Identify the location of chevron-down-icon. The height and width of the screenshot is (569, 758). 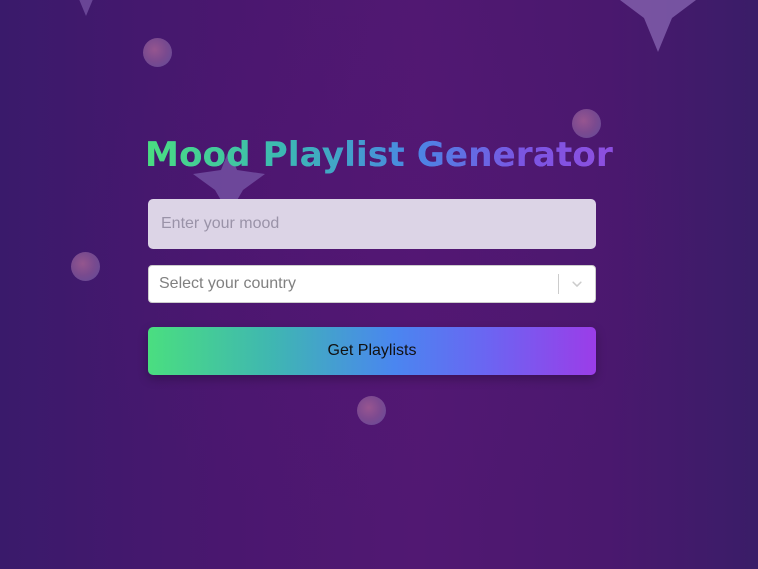
(577, 284).